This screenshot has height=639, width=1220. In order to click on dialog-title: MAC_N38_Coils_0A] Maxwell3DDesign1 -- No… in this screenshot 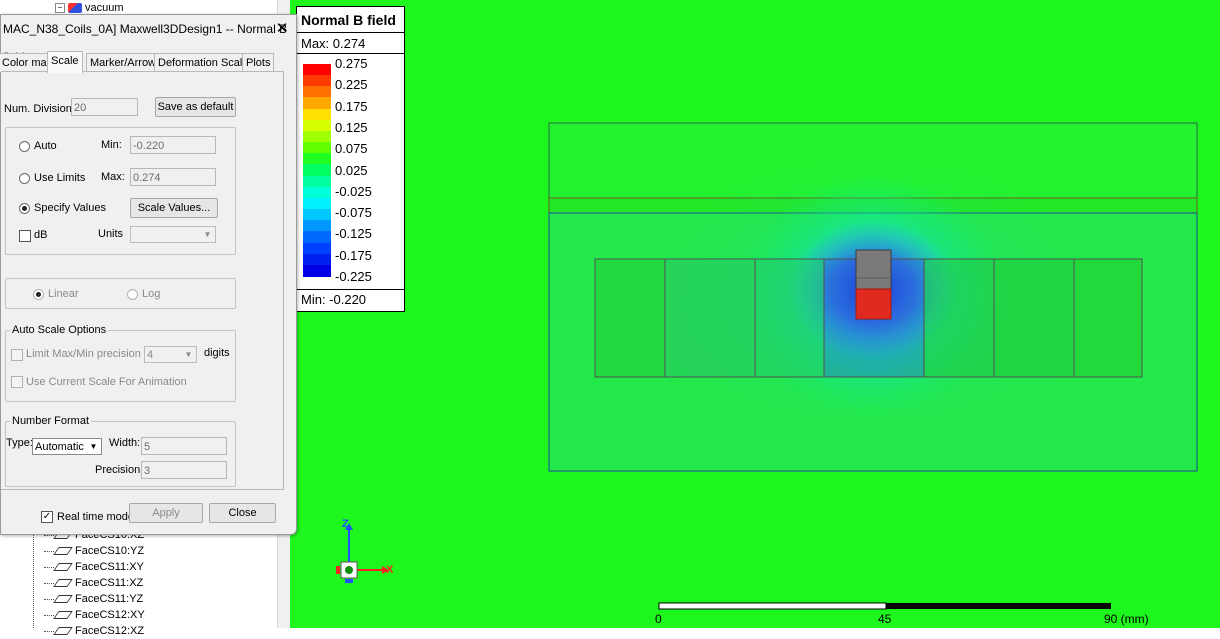, I will do `click(145, 43)`.